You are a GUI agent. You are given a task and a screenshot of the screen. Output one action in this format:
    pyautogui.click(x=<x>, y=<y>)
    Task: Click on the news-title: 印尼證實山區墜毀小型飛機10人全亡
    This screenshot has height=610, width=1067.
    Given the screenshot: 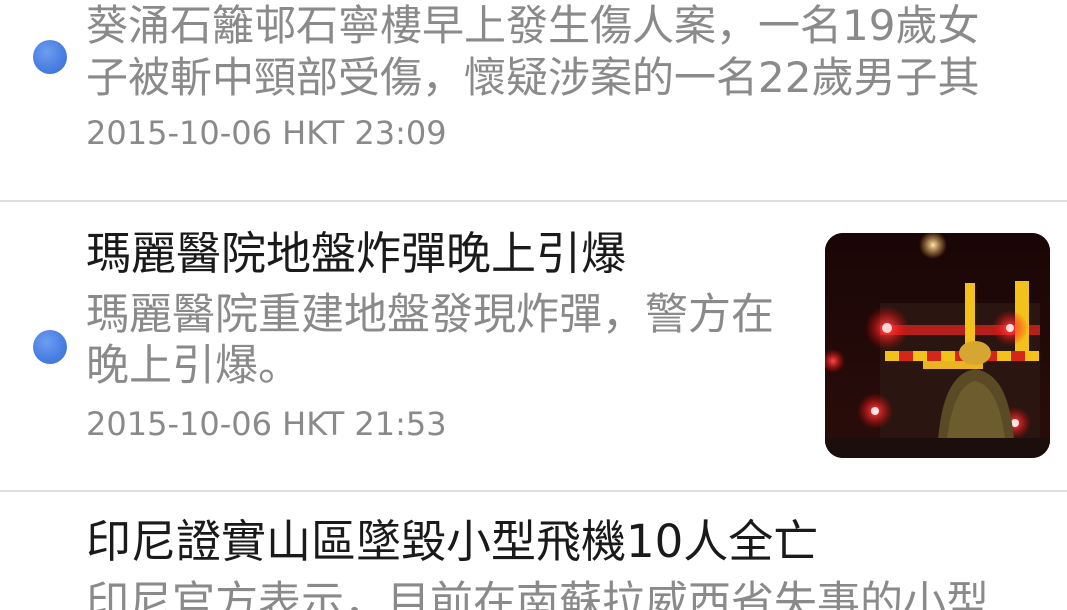 What is the action you would take?
    pyautogui.click(x=452, y=541)
    